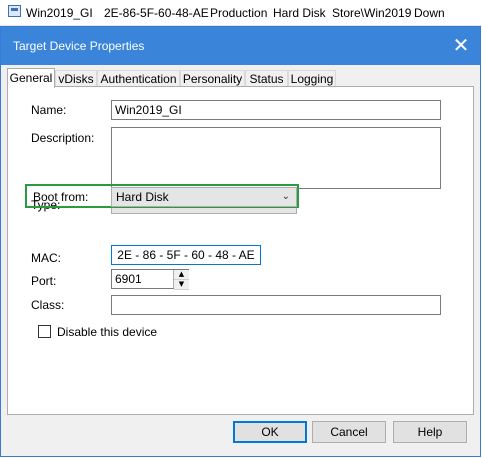 The image size is (482, 458). What do you see at coordinates (349, 432) in the screenshot?
I see `cancel-button: Cancel` at bounding box center [349, 432].